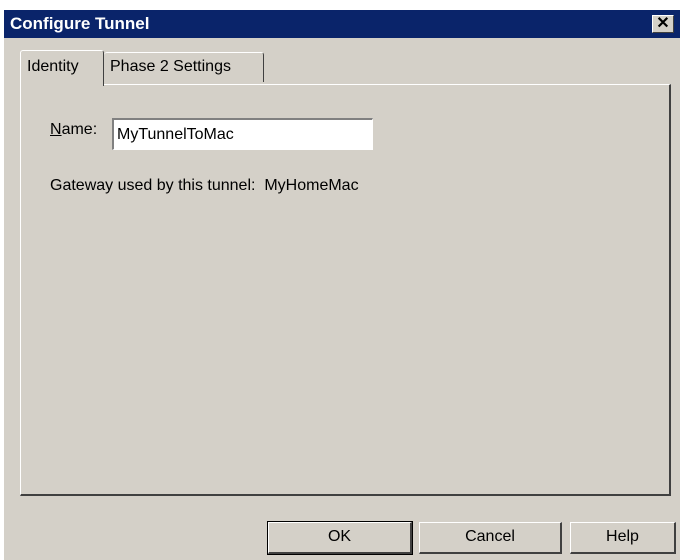 The height and width of the screenshot is (560, 680). What do you see at coordinates (204, 185) in the screenshot?
I see `gateway-text: Gateway used by this tunnel: MyHomeMac` at bounding box center [204, 185].